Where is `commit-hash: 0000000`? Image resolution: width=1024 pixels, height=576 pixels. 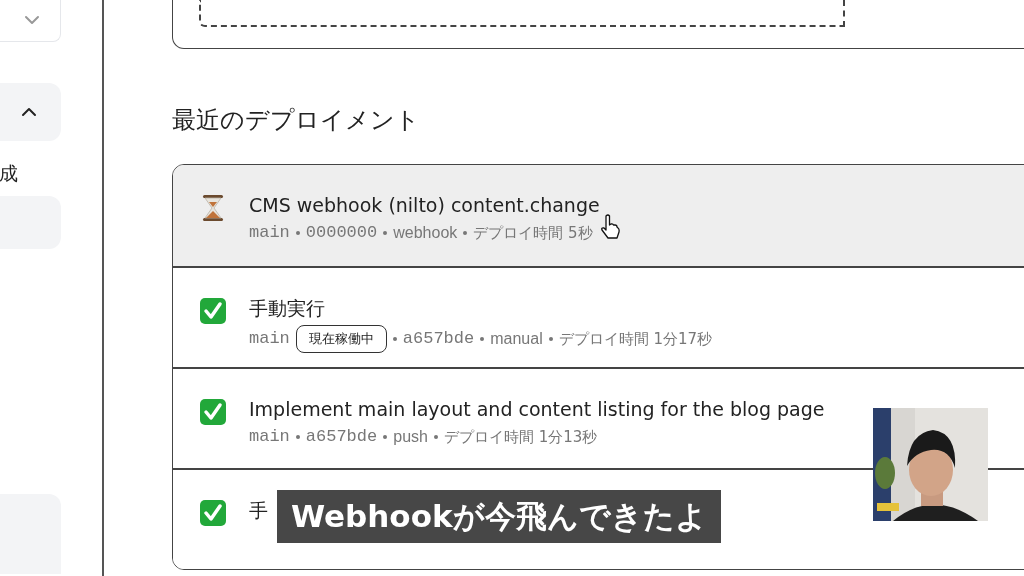 commit-hash: 0000000 is located at coordinates (341, 233).